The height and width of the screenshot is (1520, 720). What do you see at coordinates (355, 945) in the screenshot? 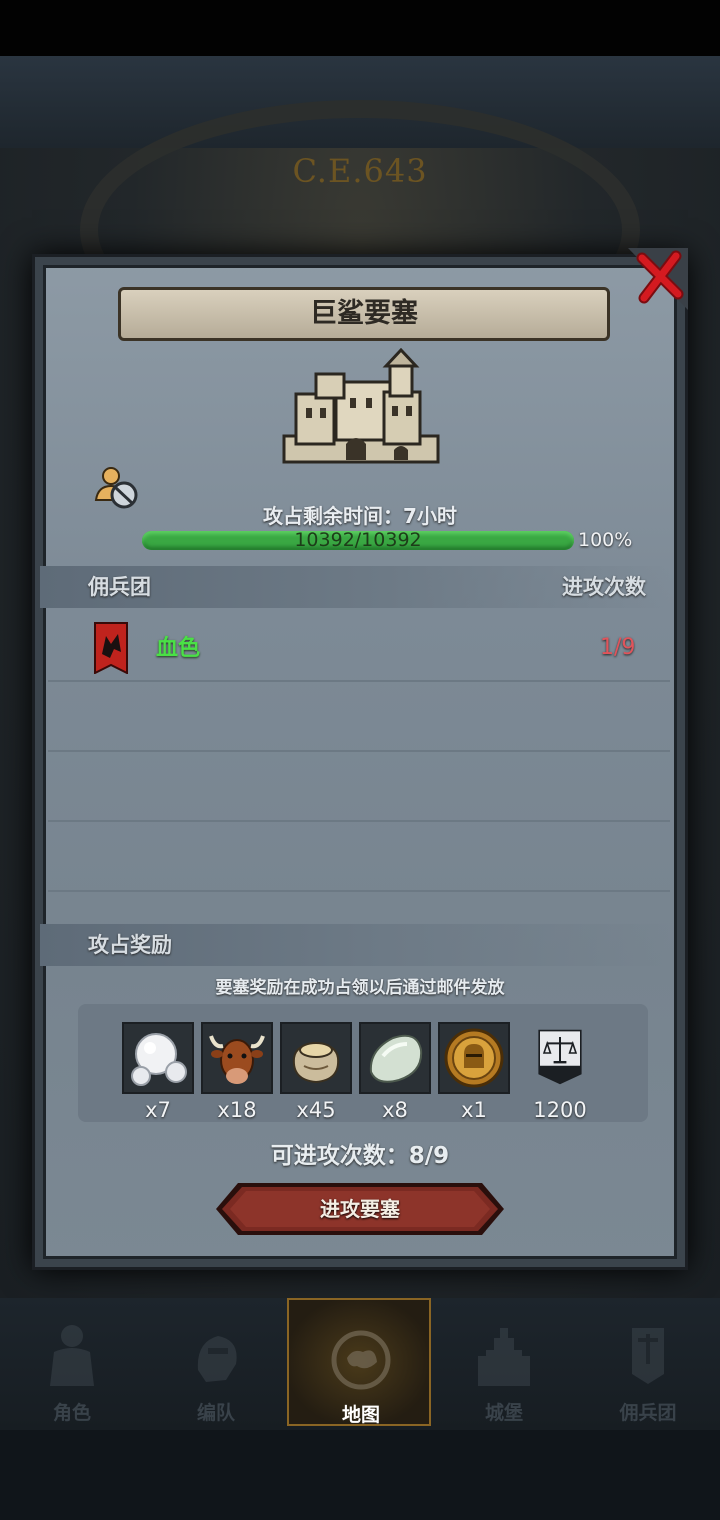
I see `reward-section-header: 攻占奖励` at bounding box center [355, 945].